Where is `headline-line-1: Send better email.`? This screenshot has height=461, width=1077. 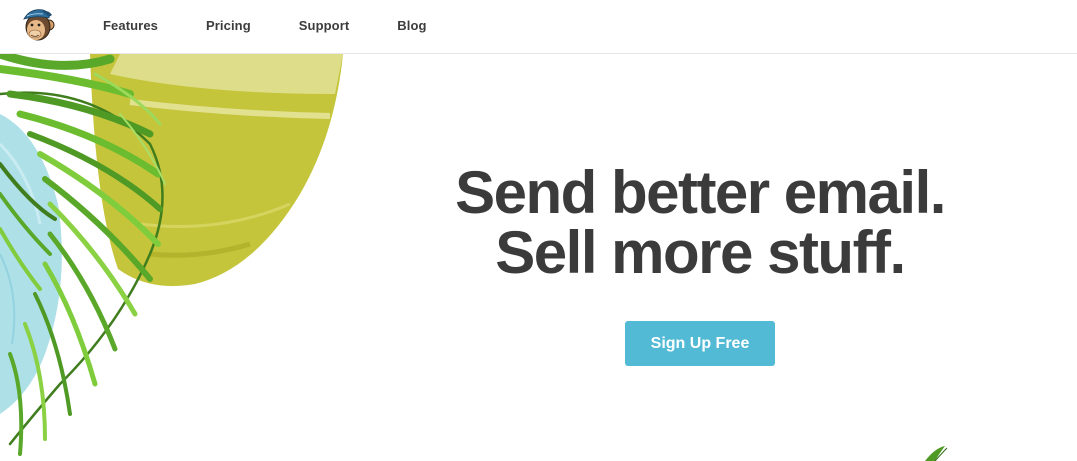
headline-line-1: Send better email. is located at coordinates (700, 192).